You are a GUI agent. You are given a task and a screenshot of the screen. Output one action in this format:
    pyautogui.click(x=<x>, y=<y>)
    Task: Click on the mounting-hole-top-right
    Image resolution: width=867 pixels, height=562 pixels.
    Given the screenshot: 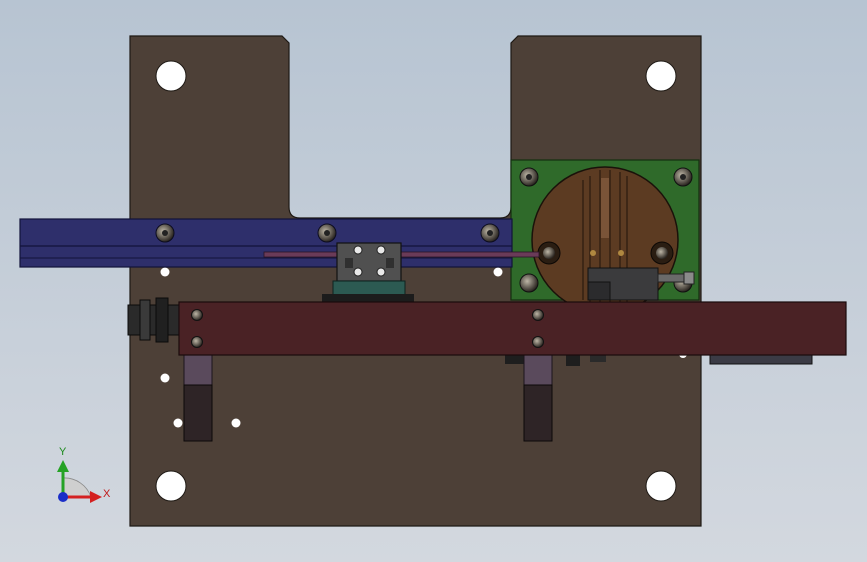 What is the action you would take?
    pyautogui.click(x=661, y=76)
    